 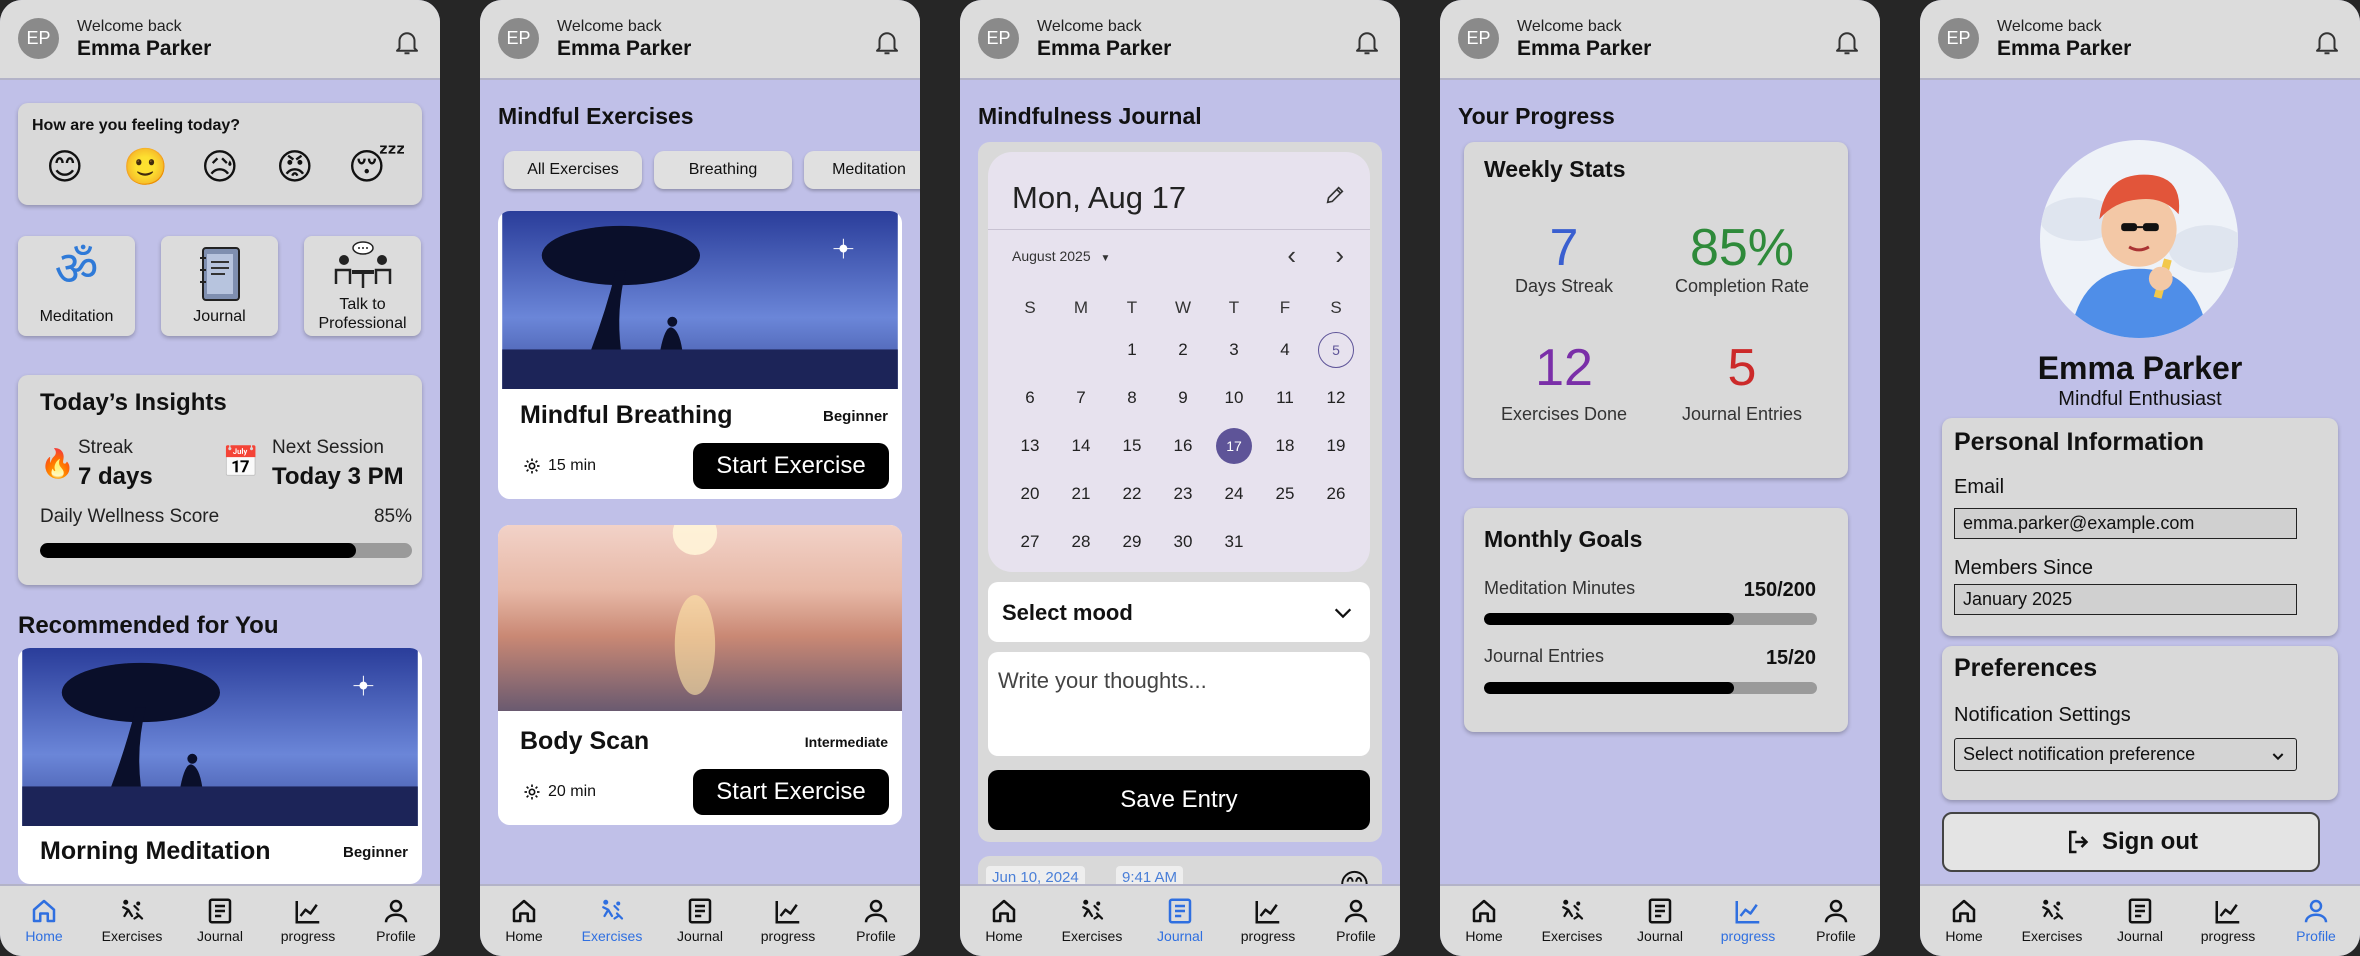 What do you see at coordinates (1336, 446) in the screenshot?
I see `calendar-day: 19` at bounding box center [1336, 446].